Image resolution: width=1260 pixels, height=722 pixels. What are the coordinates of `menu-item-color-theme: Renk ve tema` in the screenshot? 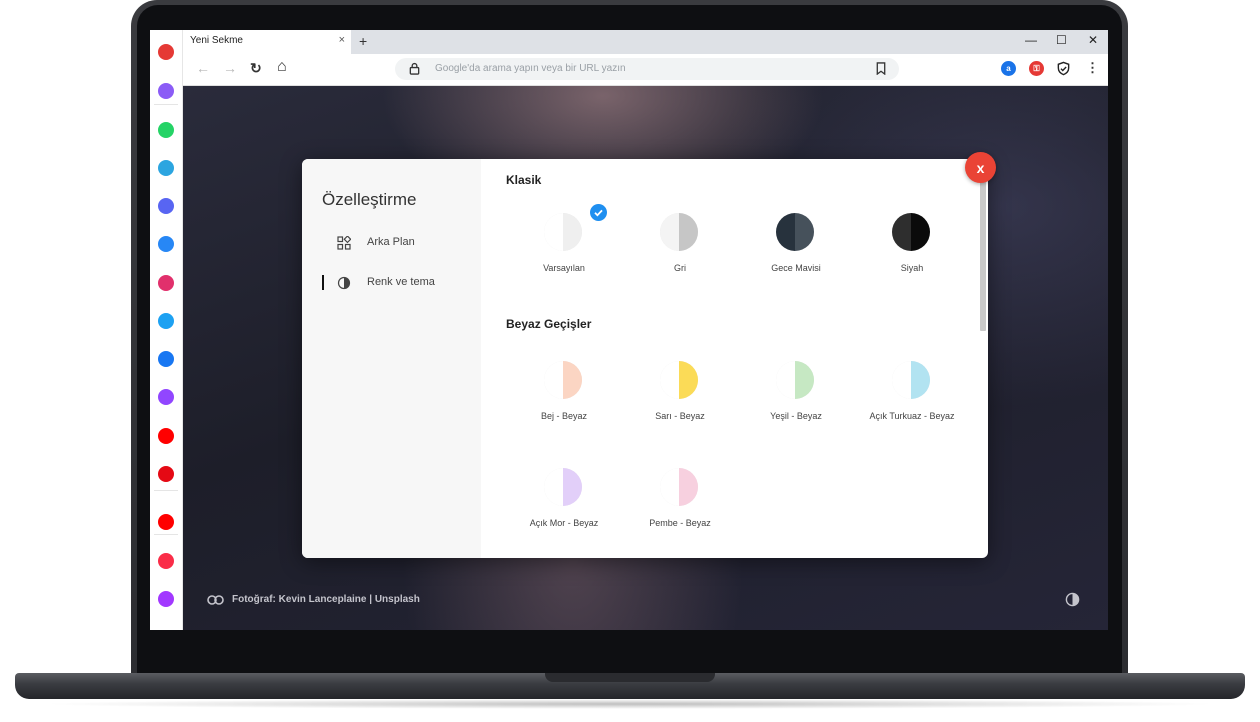 It's located at (401, 283).